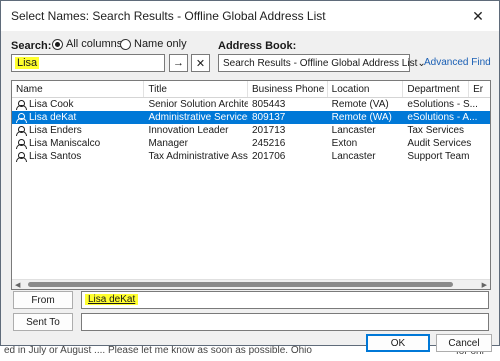 This screenshot has height=361, width=500. I want to click on cell-name: Lisa Cook, so click(78, 104).